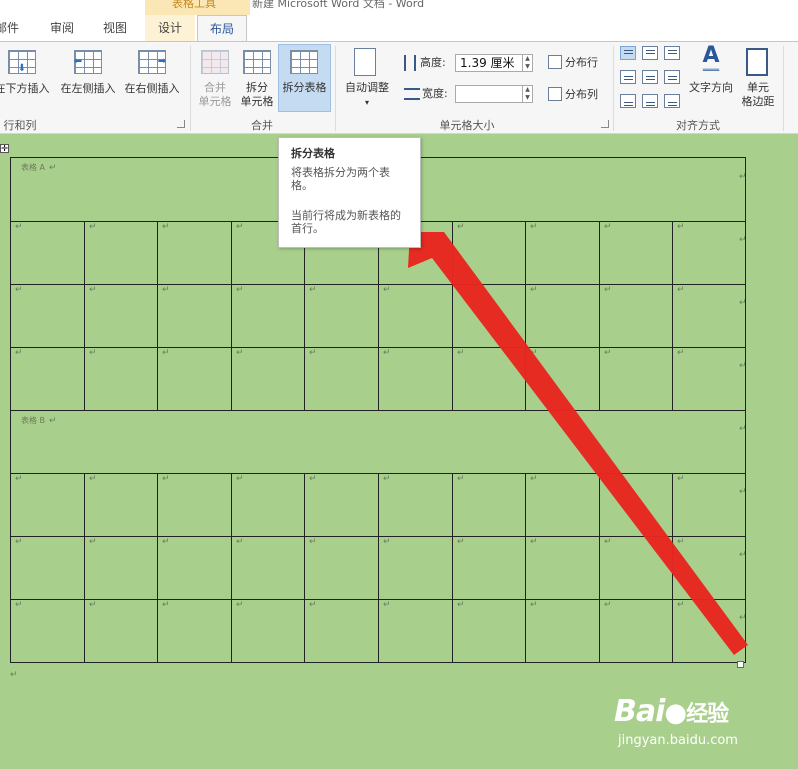 The width and height of the screenshot is (798, 769). What do you see at coordinates (628, 53) in the screenshot?
I see `align-top-left-icon` at bounding box center [628, 53].